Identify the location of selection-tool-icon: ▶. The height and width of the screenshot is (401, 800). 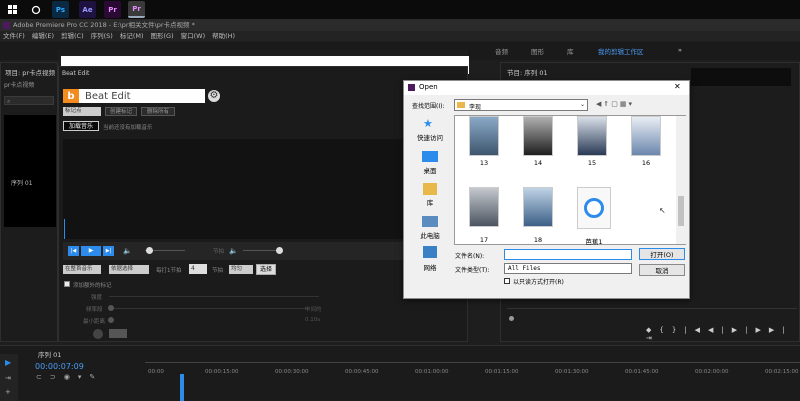
(8, 362).